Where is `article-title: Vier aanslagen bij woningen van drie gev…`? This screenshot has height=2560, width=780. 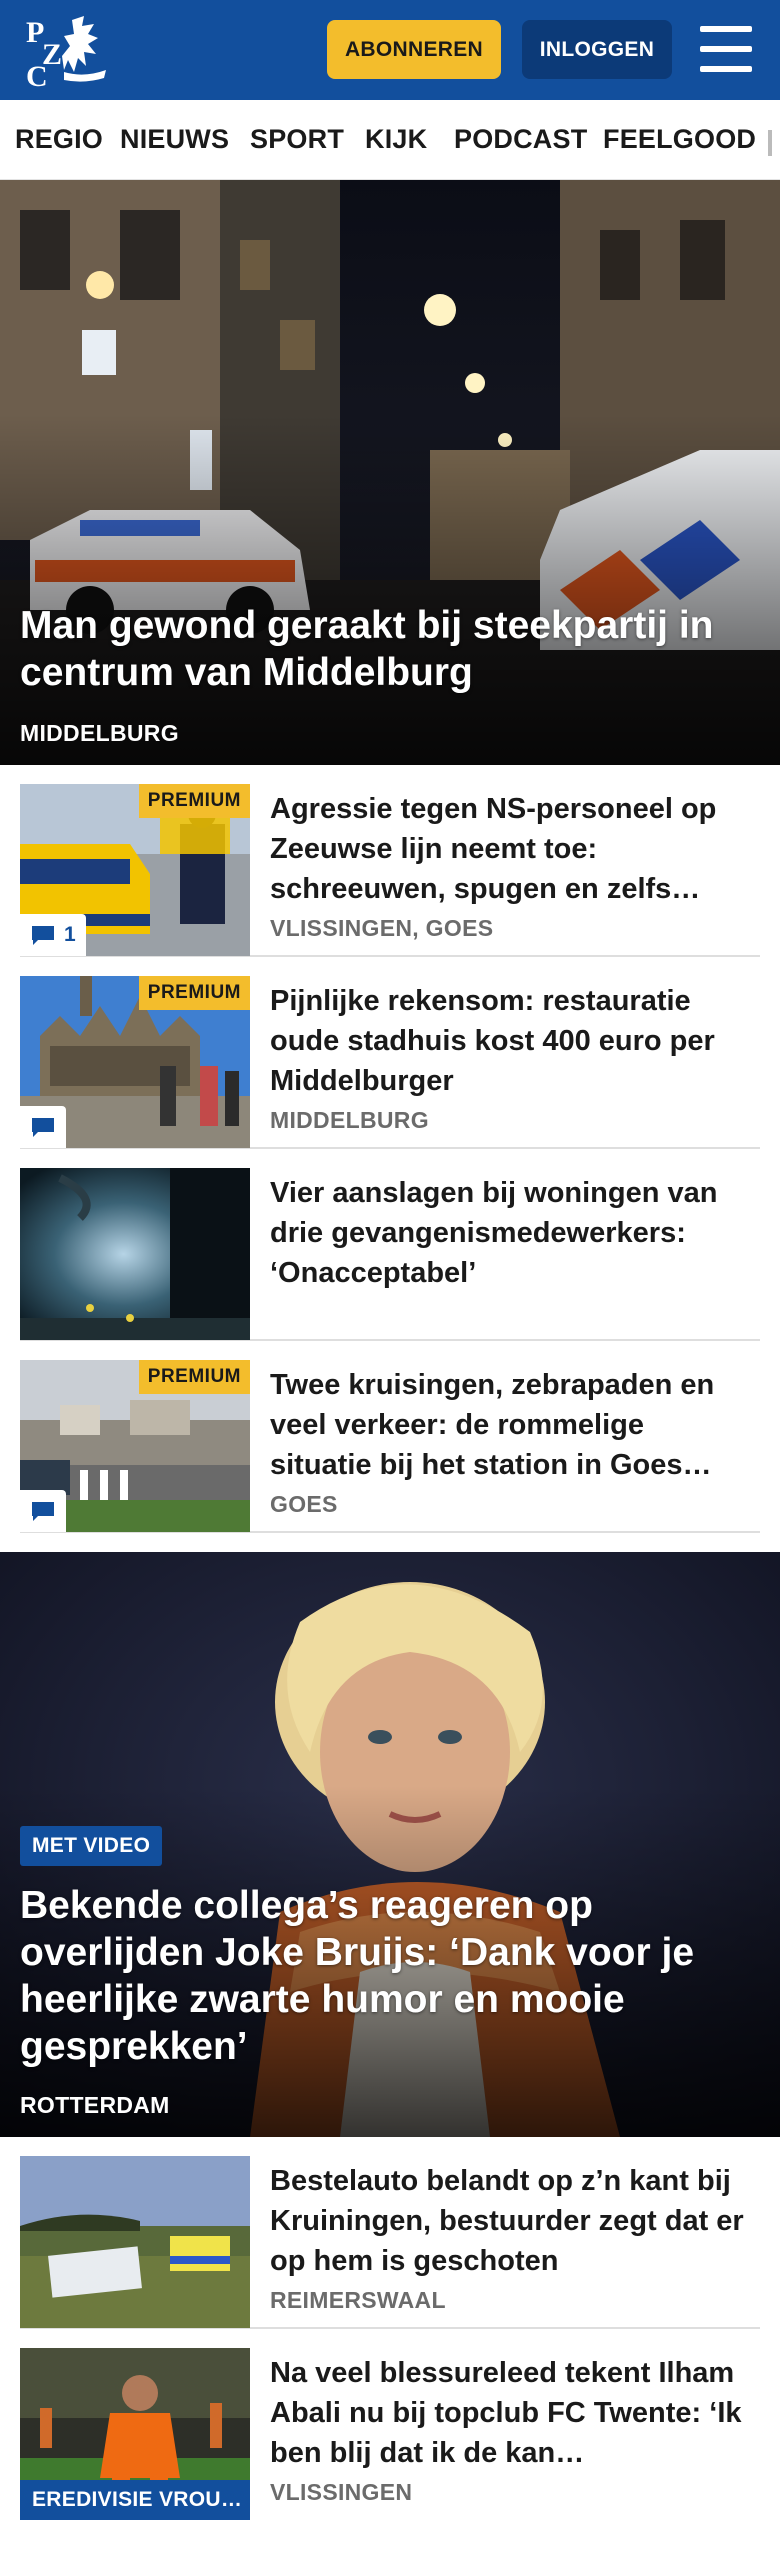 article-title: Vier aanslagen bij woningen van drie gev… is located at coordinates (510, 1233).